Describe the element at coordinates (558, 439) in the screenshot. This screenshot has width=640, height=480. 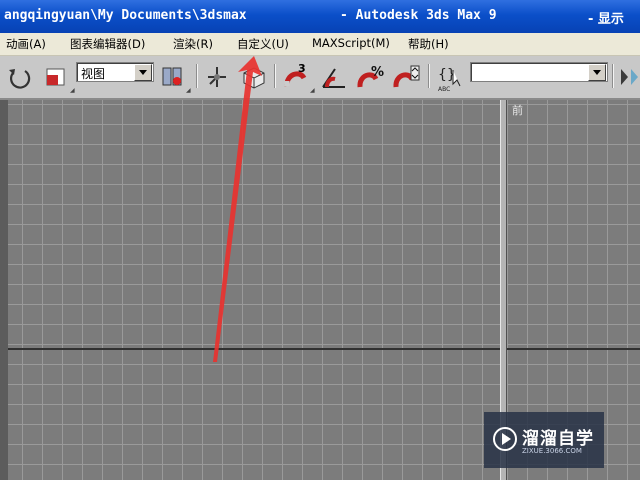
I see `watermark-name: 溜溜自学` at that location.